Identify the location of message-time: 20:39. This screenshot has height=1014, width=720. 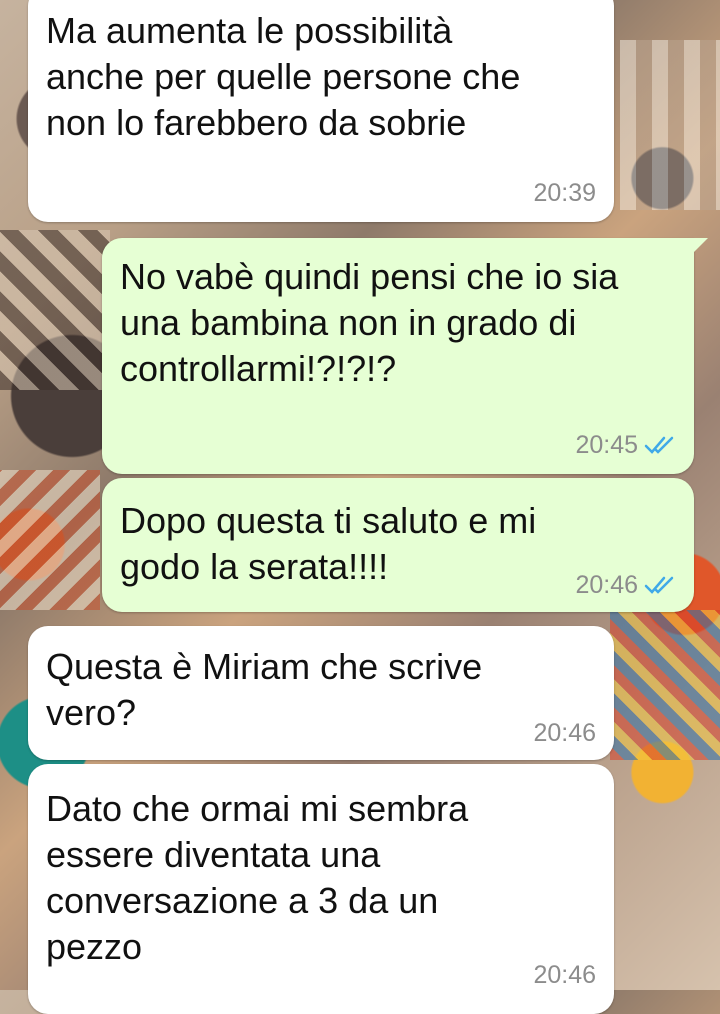
(564, 193).